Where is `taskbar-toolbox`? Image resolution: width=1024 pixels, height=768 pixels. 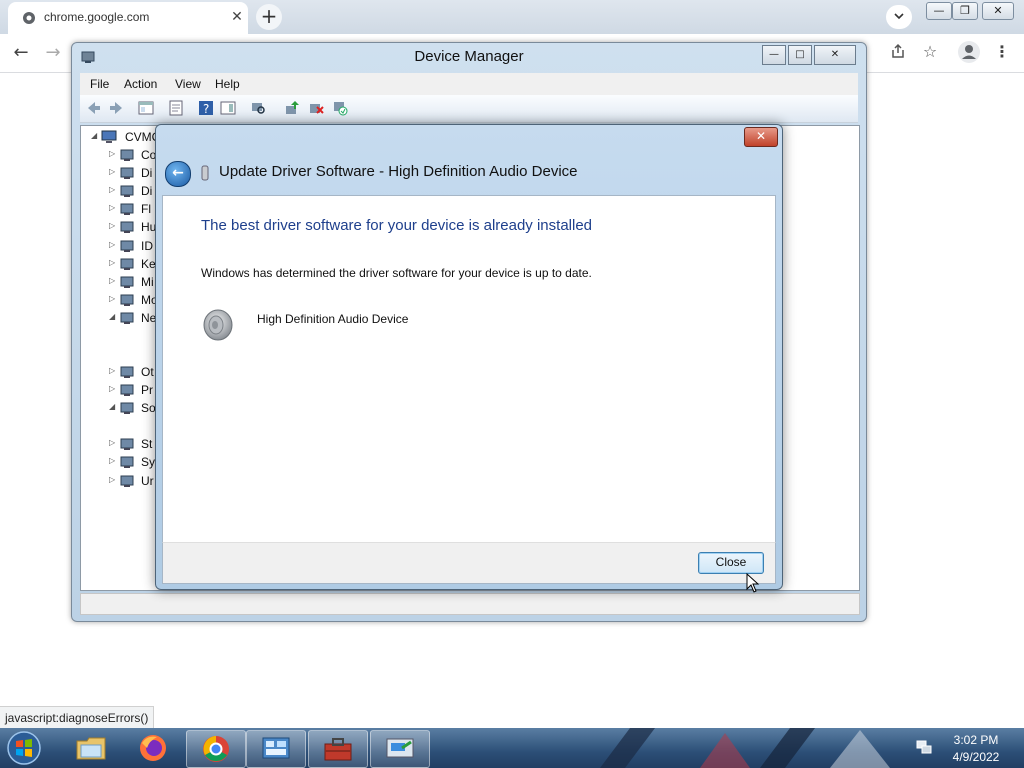 taskbar-toolbox is located at coordinates (338, 749).